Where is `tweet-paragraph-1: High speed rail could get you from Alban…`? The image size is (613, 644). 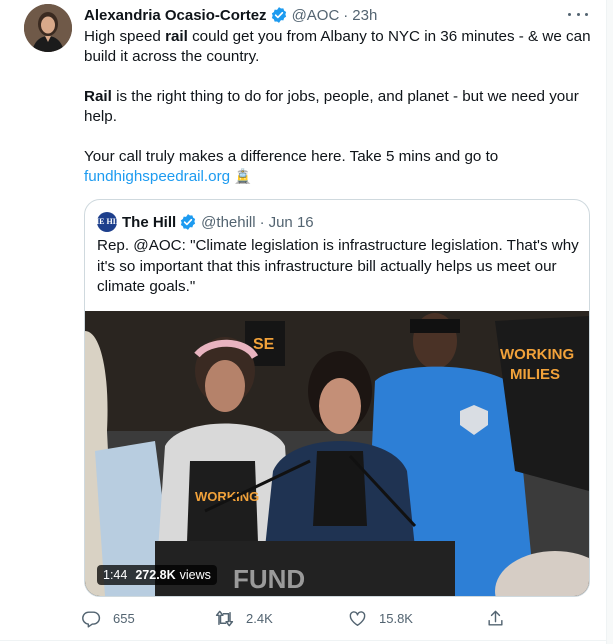
tweet-paragraph-1: High speed rail could get you from Alban… is located at coordinates (337, 46).